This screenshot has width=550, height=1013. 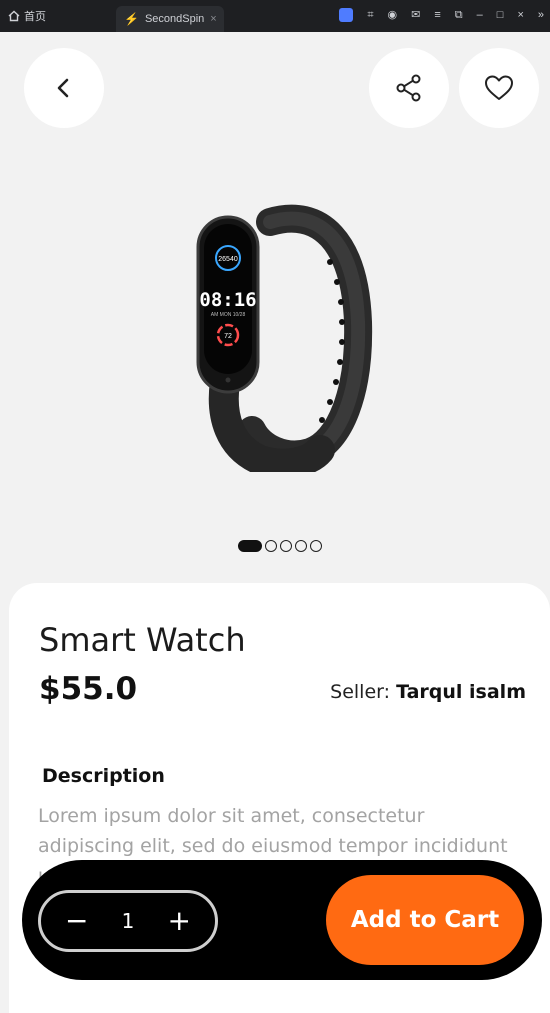 What do you see at coordinates (541, 15) in the screenshot?
I see `more-icon: »` at bounding box center [541, 15].